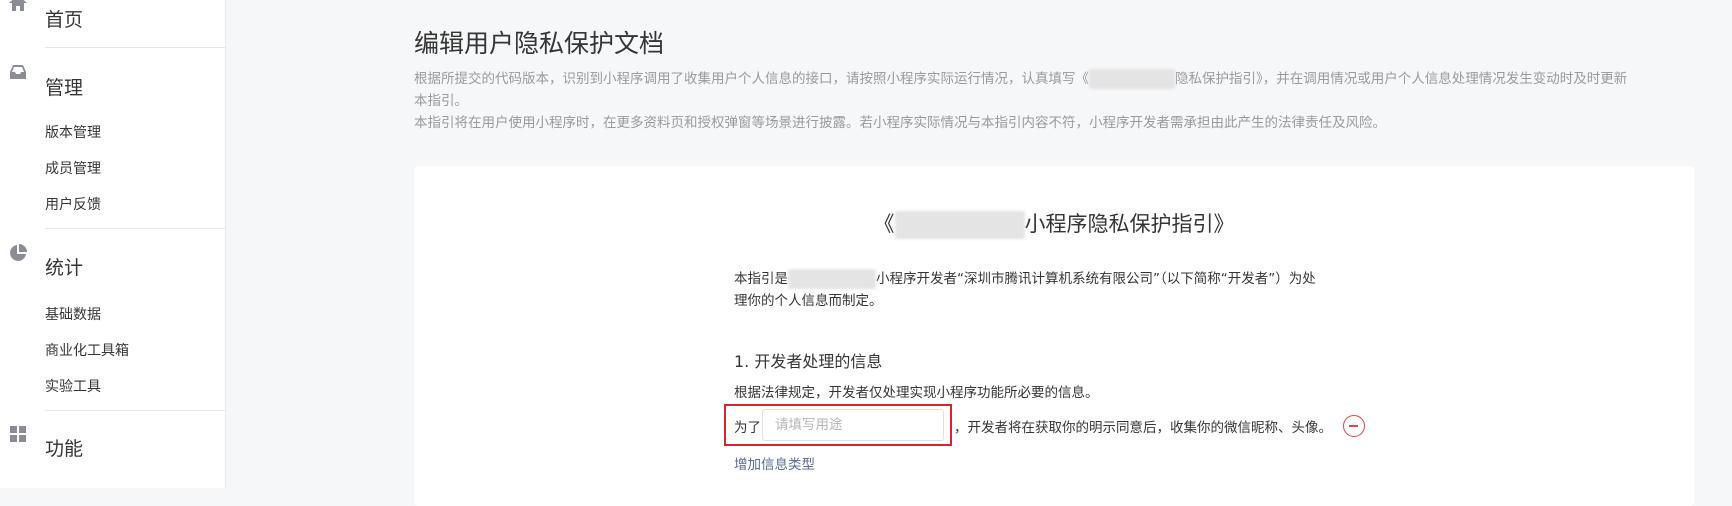  Describe the element at coordinates (1401, 79) in the screenshot. I see `description-text: 隐私保护指引》，并在调用情况或用户个人信息处理情况发生变动时及时更新` at that location.